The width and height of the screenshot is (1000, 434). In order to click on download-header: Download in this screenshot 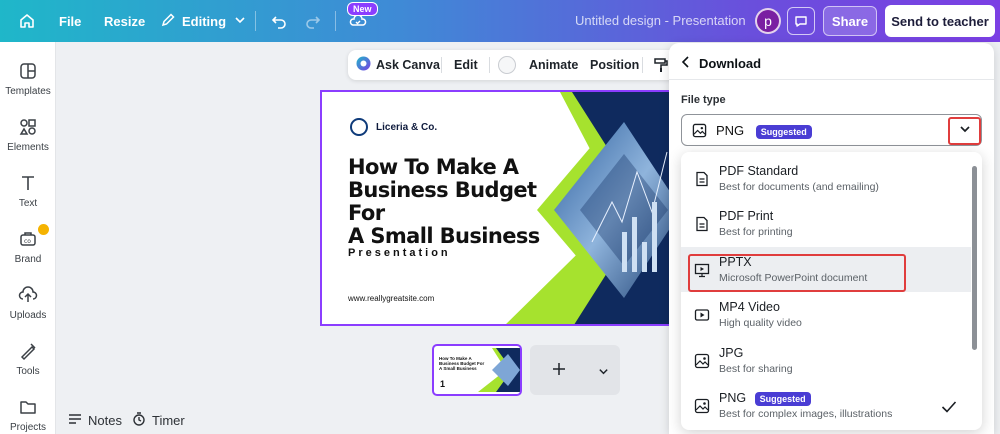, I will do `click(721, 63)`.